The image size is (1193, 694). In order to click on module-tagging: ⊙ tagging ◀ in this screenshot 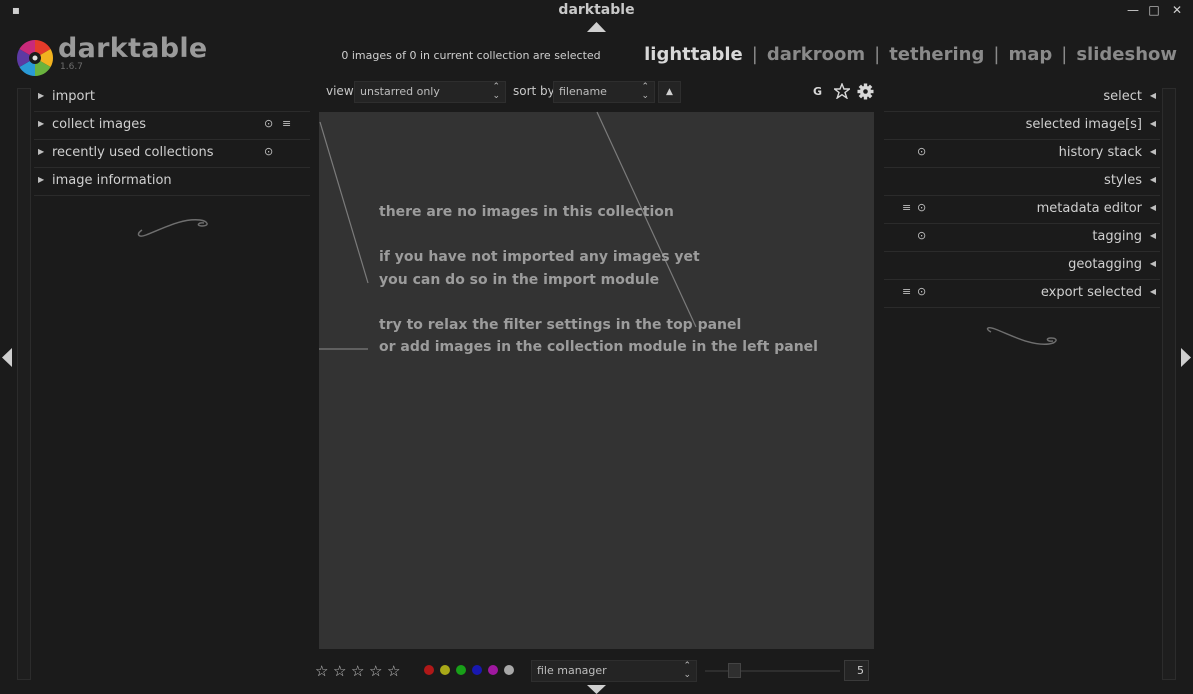, I will do `click(1022, 238)`.